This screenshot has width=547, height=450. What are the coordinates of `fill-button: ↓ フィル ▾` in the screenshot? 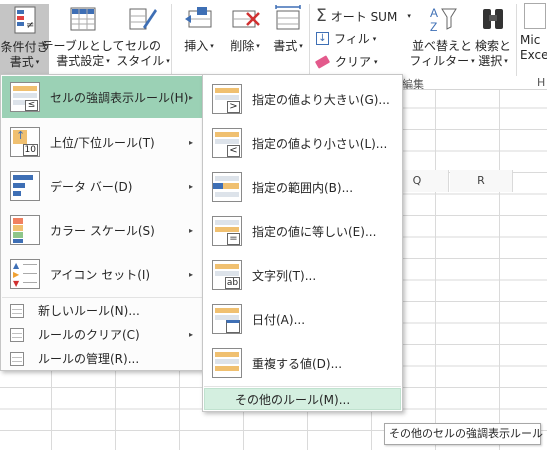 It's located at (346, 38).